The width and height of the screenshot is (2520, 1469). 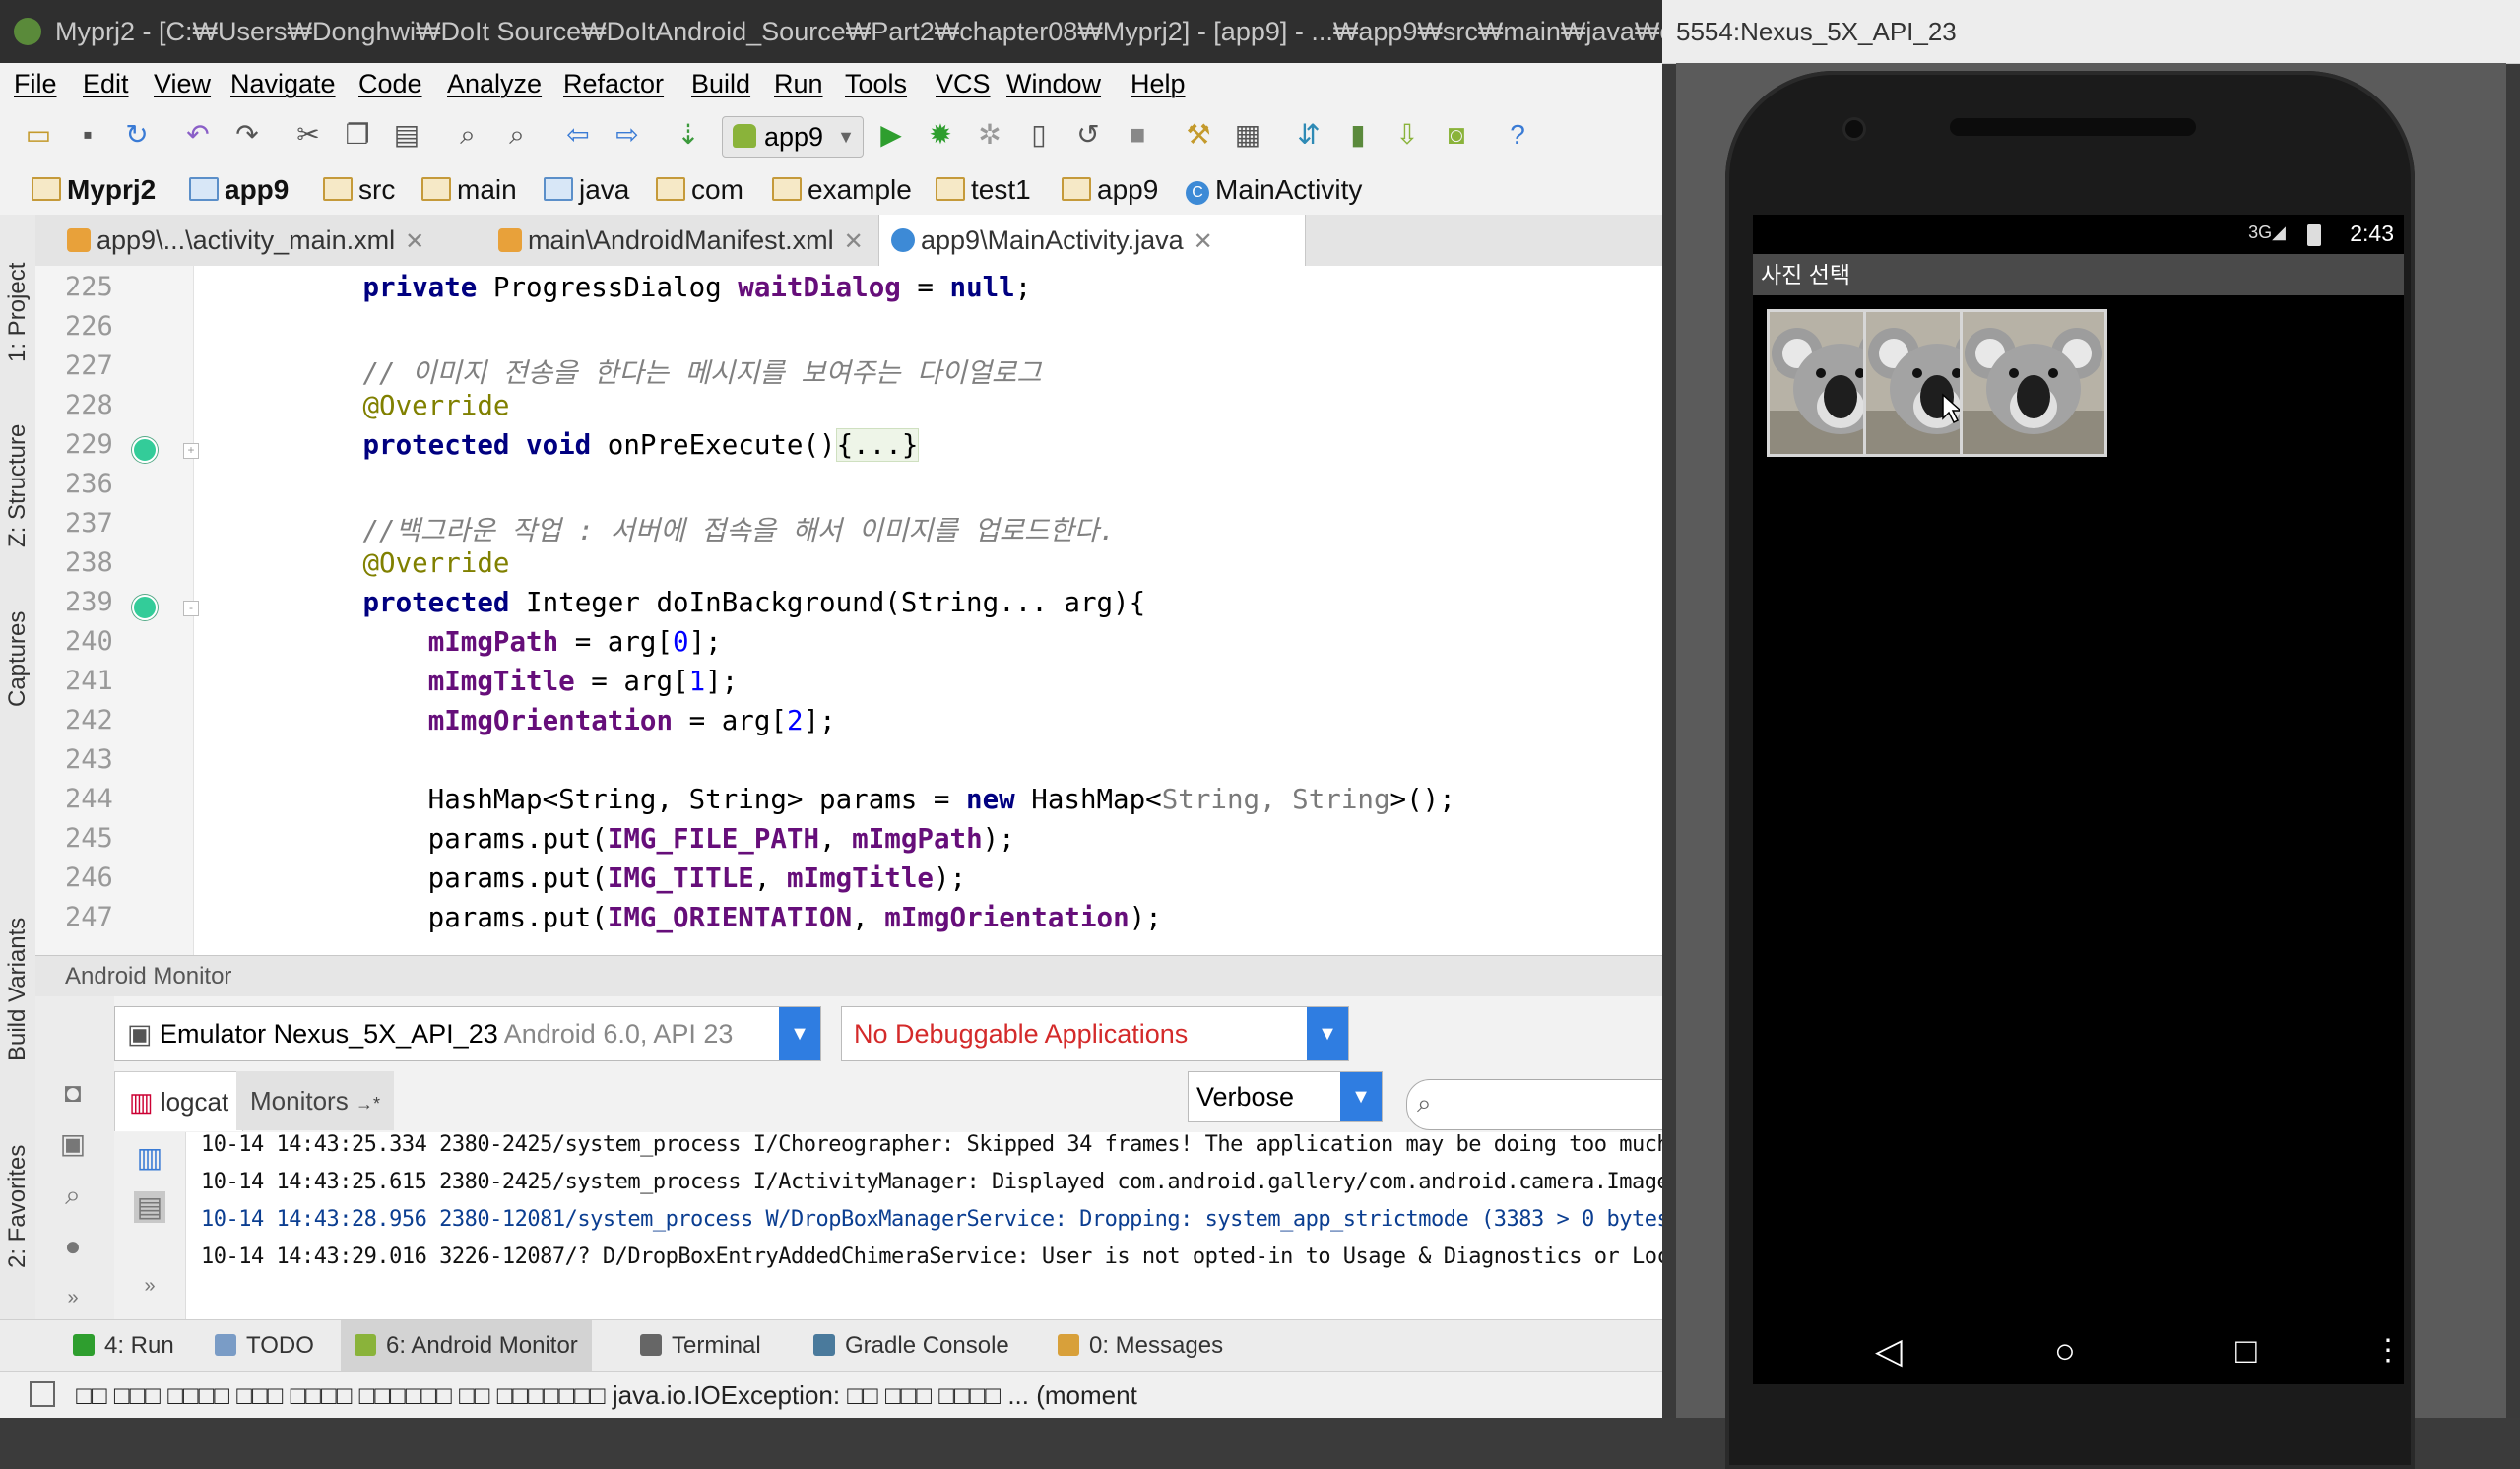 I want to click on tab-activity-main-xml: app9\...\activity_main.xml ✕, so click(x=282, y=241).